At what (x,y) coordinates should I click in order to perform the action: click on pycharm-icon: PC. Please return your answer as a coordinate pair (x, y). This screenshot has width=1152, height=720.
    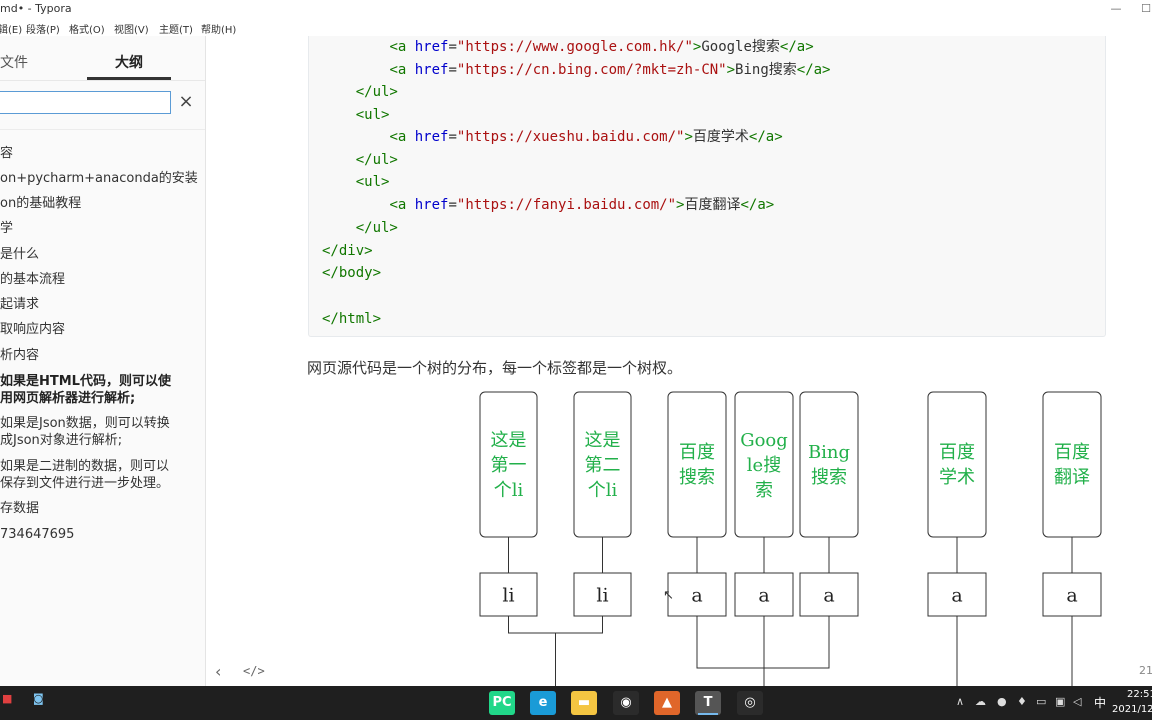
    Looking at the image, I should click on (502, 702).